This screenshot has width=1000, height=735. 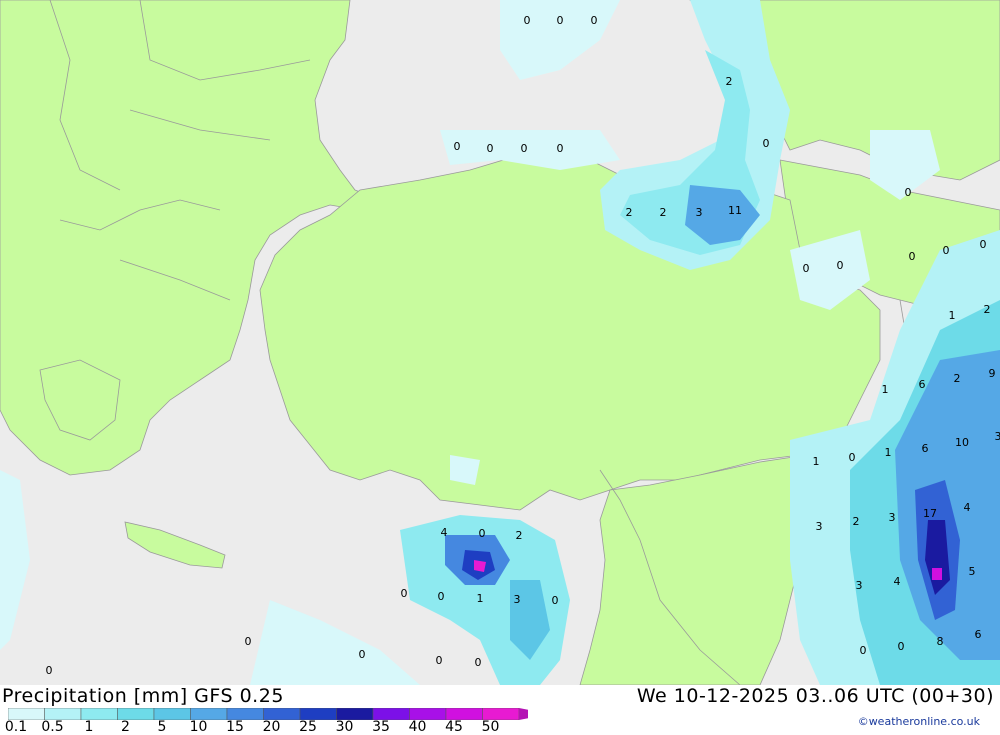 I want to click on map-title: Precipitation [mm] GFS 0.25, so click(x=143, y=696).